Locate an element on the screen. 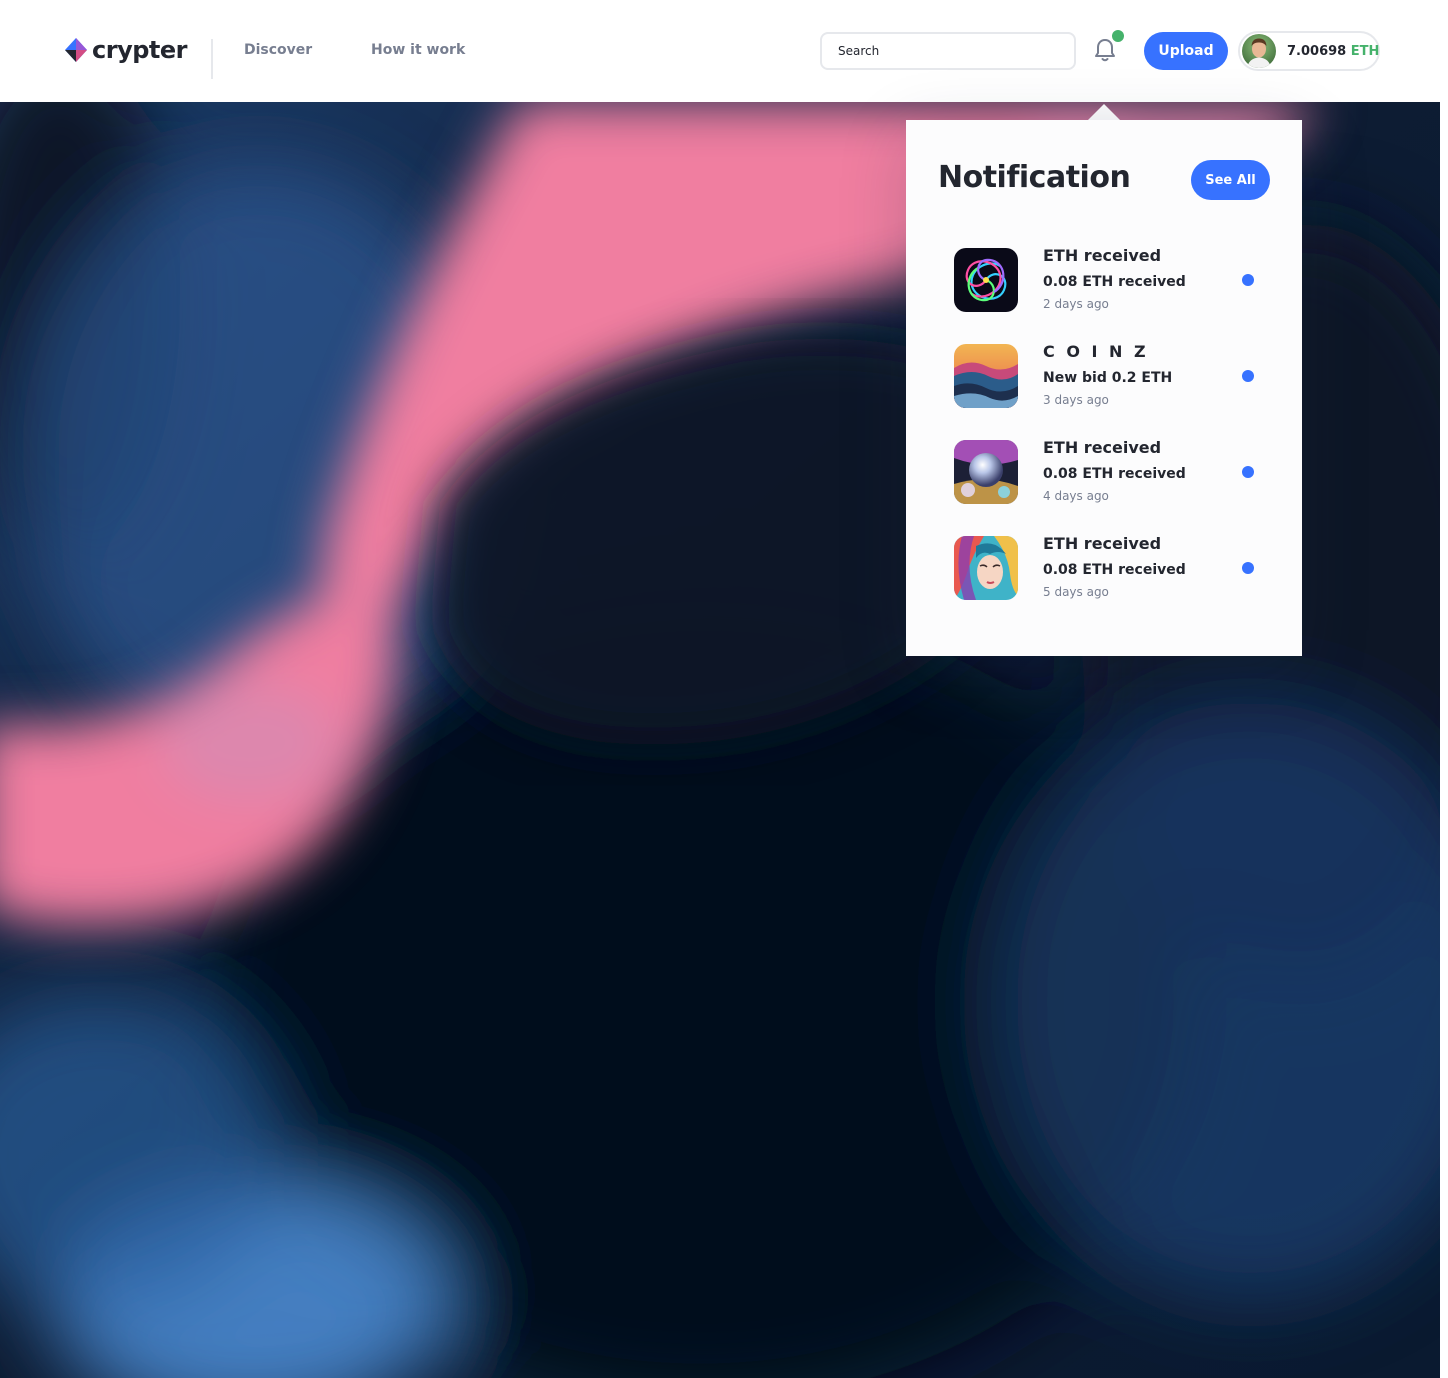 Image resolution: width=1448 pixels, height=1378 pixels. header-divider is located at coordinates (212, 59).